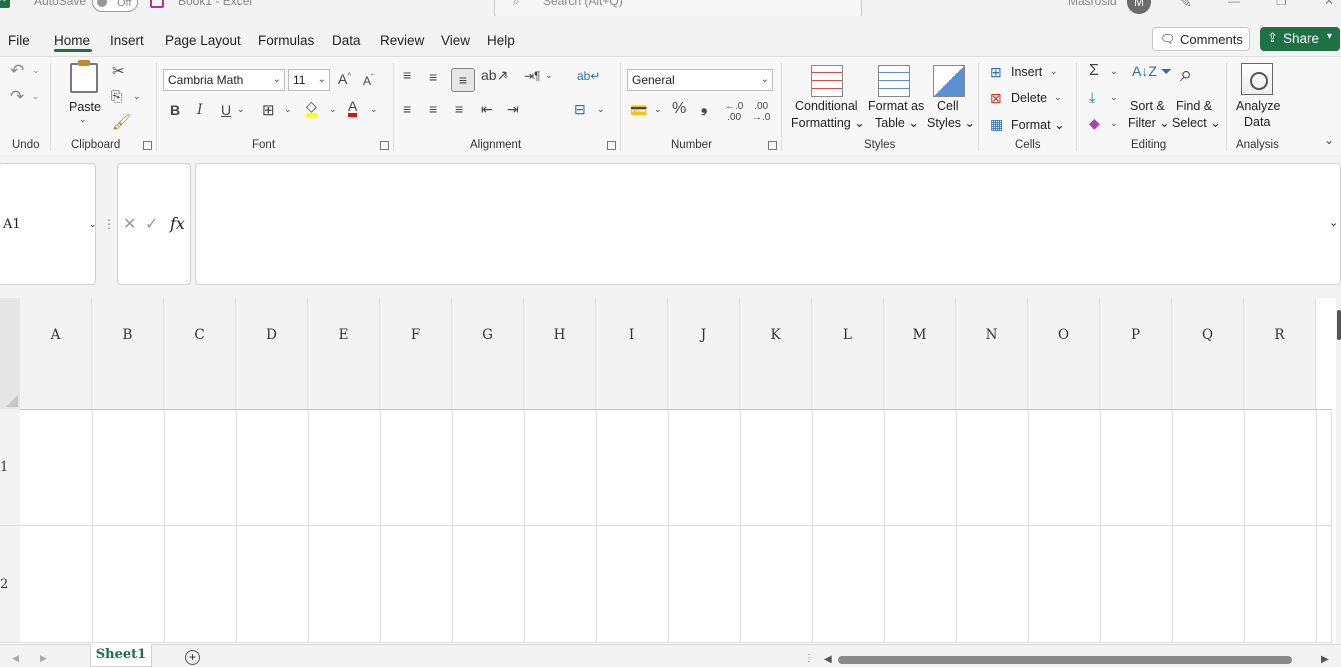 Image resolution: width=1341 pixels, height=667 pixels. What do you see at coordinates (828, 122) in the screenshot?
I see `conditional-formatting-label-2: Formatting ⌄` at bounding box center [828, 122].